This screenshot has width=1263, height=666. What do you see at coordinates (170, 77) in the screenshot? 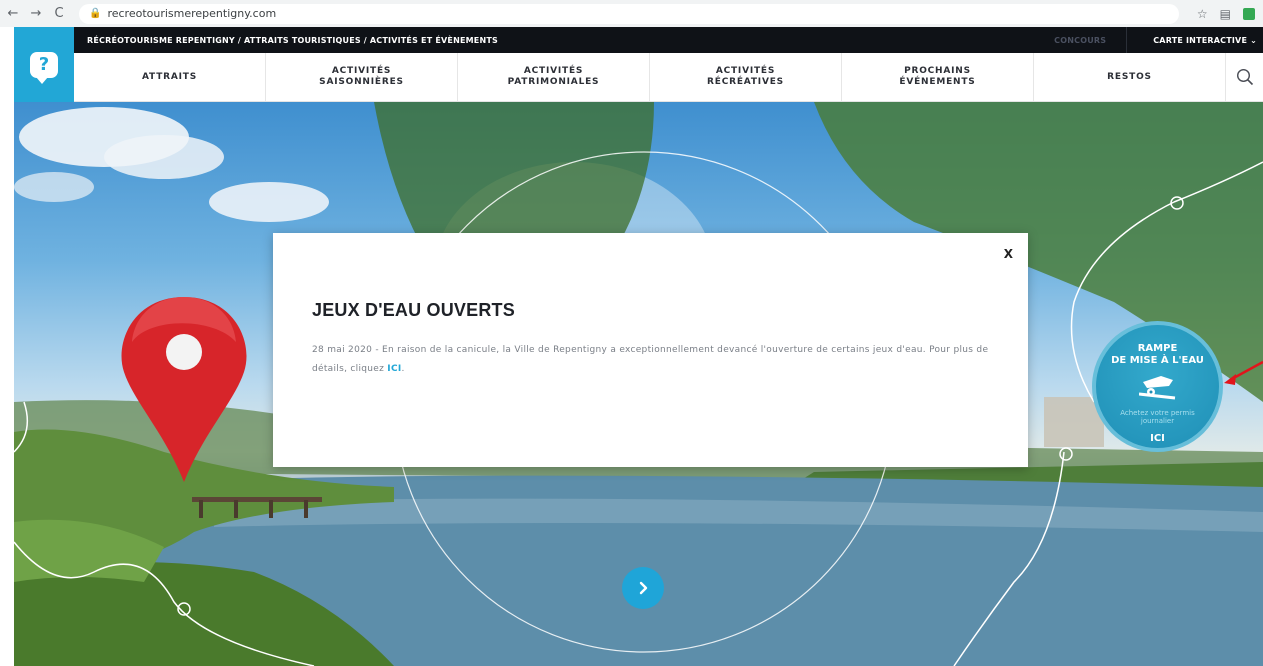
I see `nav-item-attraits: ATTRAITS` at bounding box center [170, 77].